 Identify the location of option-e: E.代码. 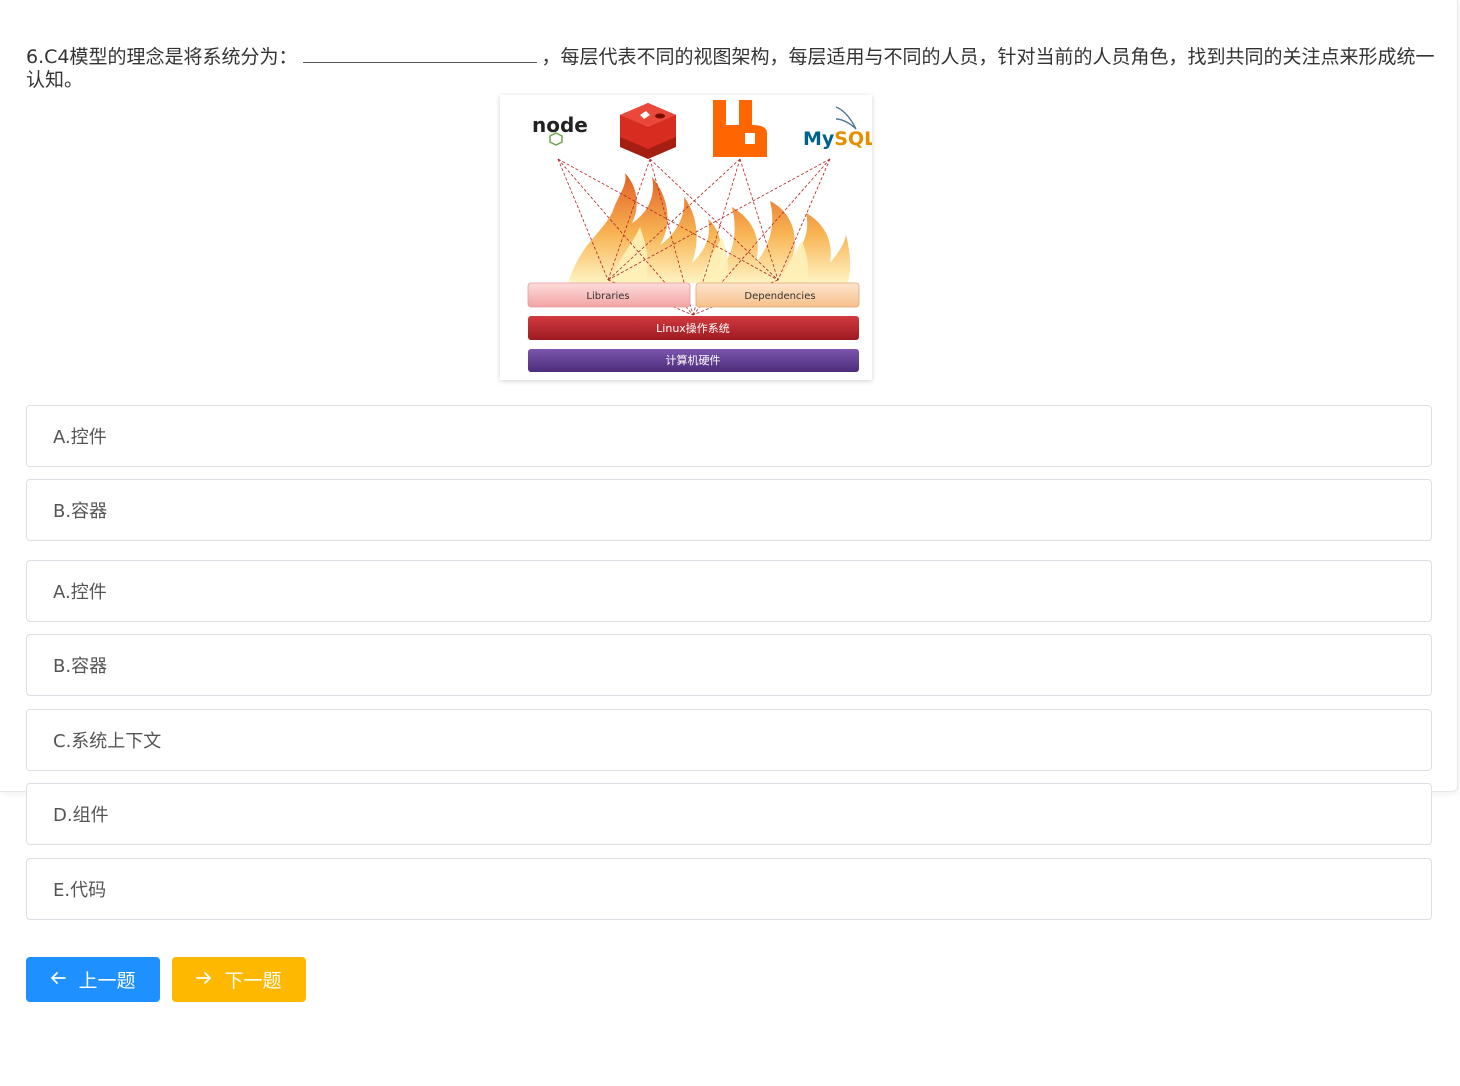
(729, 889).